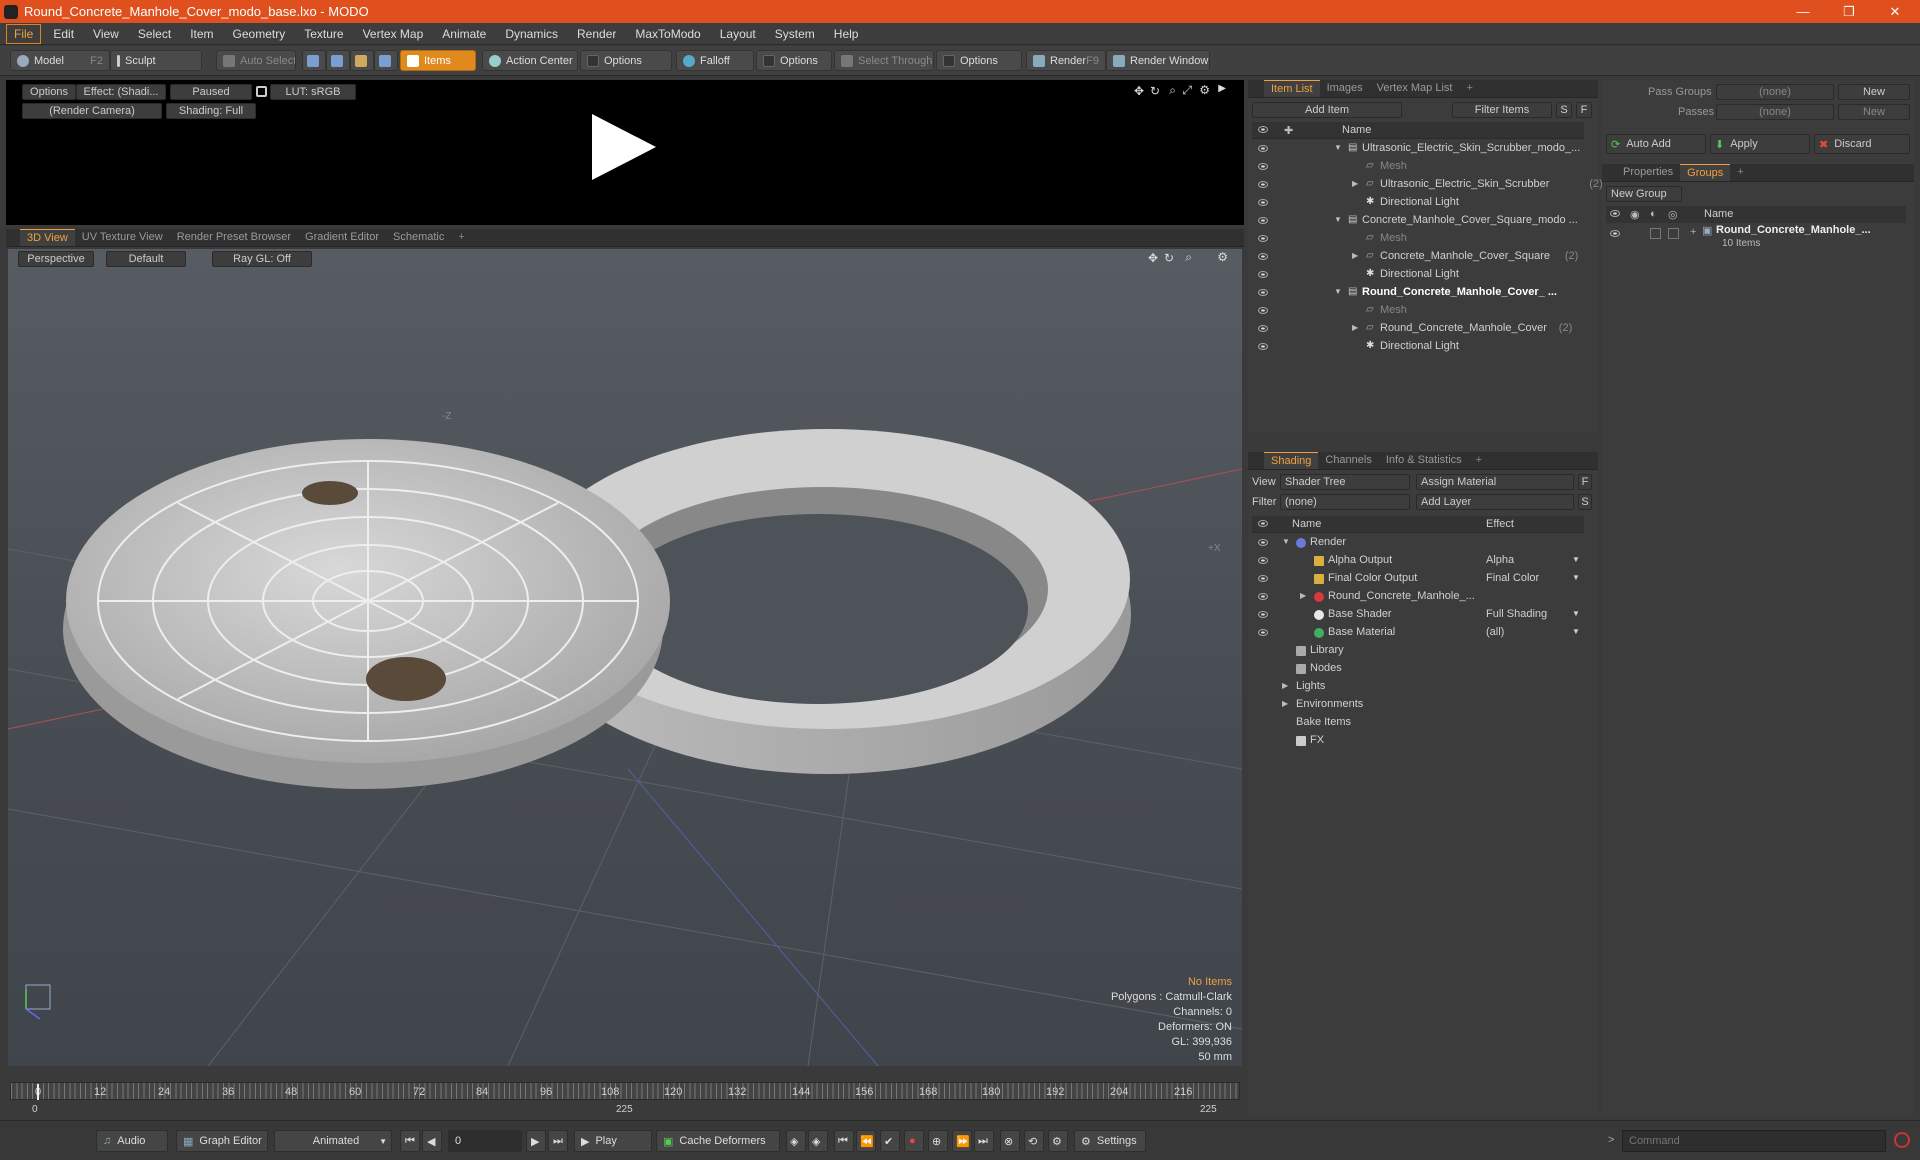 This screenshot has width=1920, height=1160. Describe the element at coordinates (464, 34) in the screenshot. I see `menu-animate: Animate` at that location.